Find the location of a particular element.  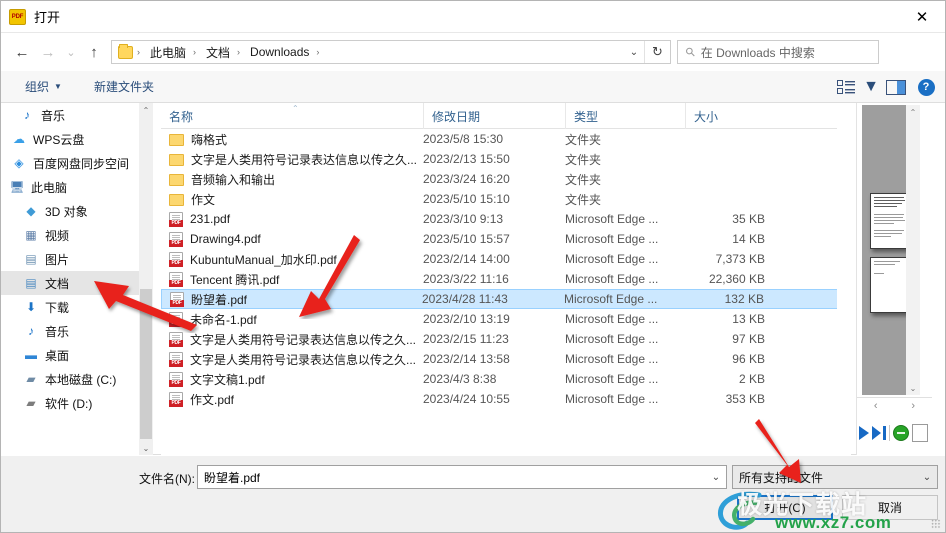

cell-file-name: Drawing4.pdf is located at coordinates (292, 239).